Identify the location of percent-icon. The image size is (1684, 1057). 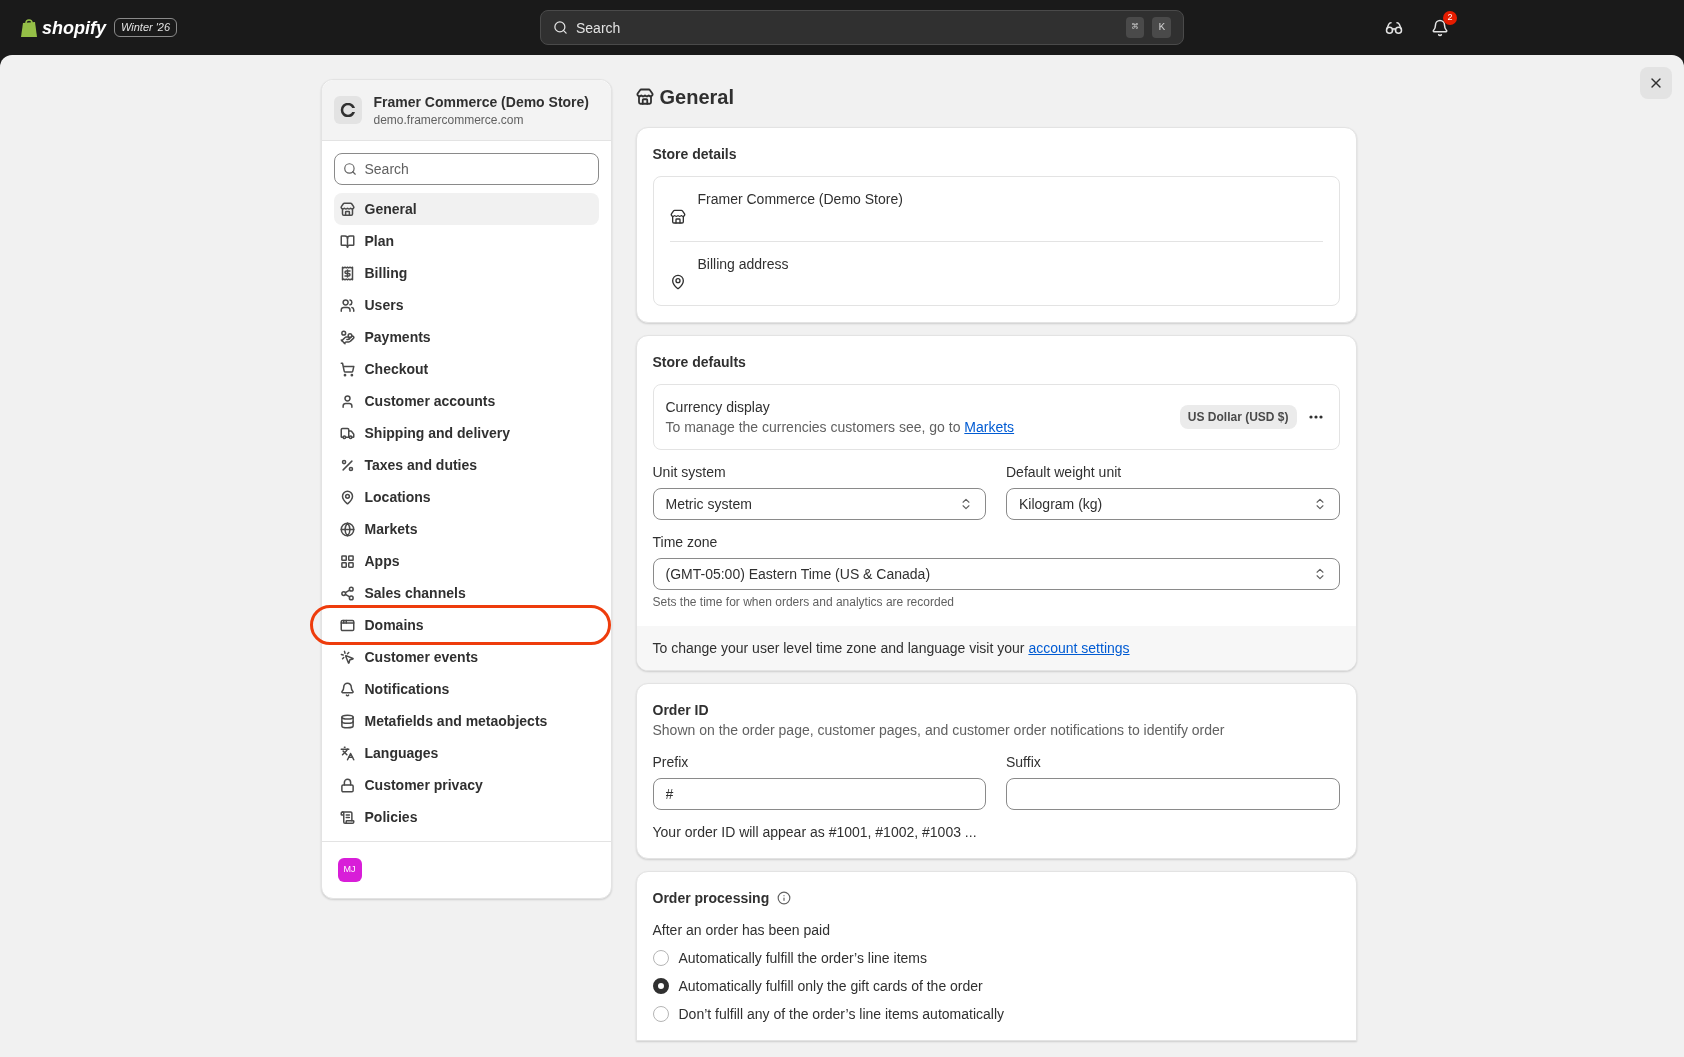
(347, 465).